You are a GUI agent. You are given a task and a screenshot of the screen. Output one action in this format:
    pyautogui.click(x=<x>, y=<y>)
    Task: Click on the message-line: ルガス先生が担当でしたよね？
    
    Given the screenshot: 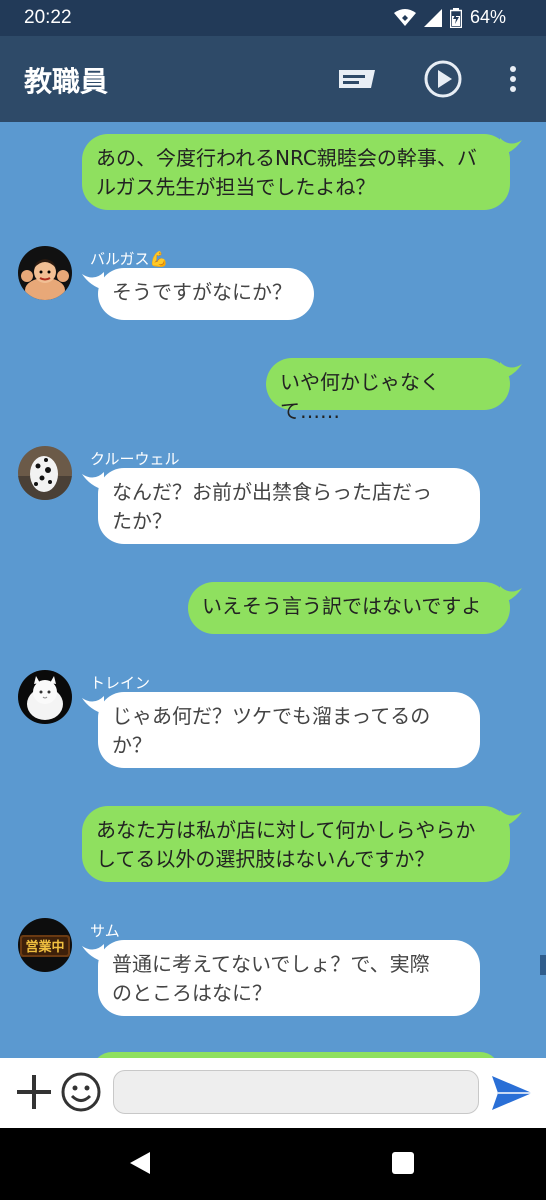 What is the action you would take?
    pyautogui.click(x=236, y=187)
    